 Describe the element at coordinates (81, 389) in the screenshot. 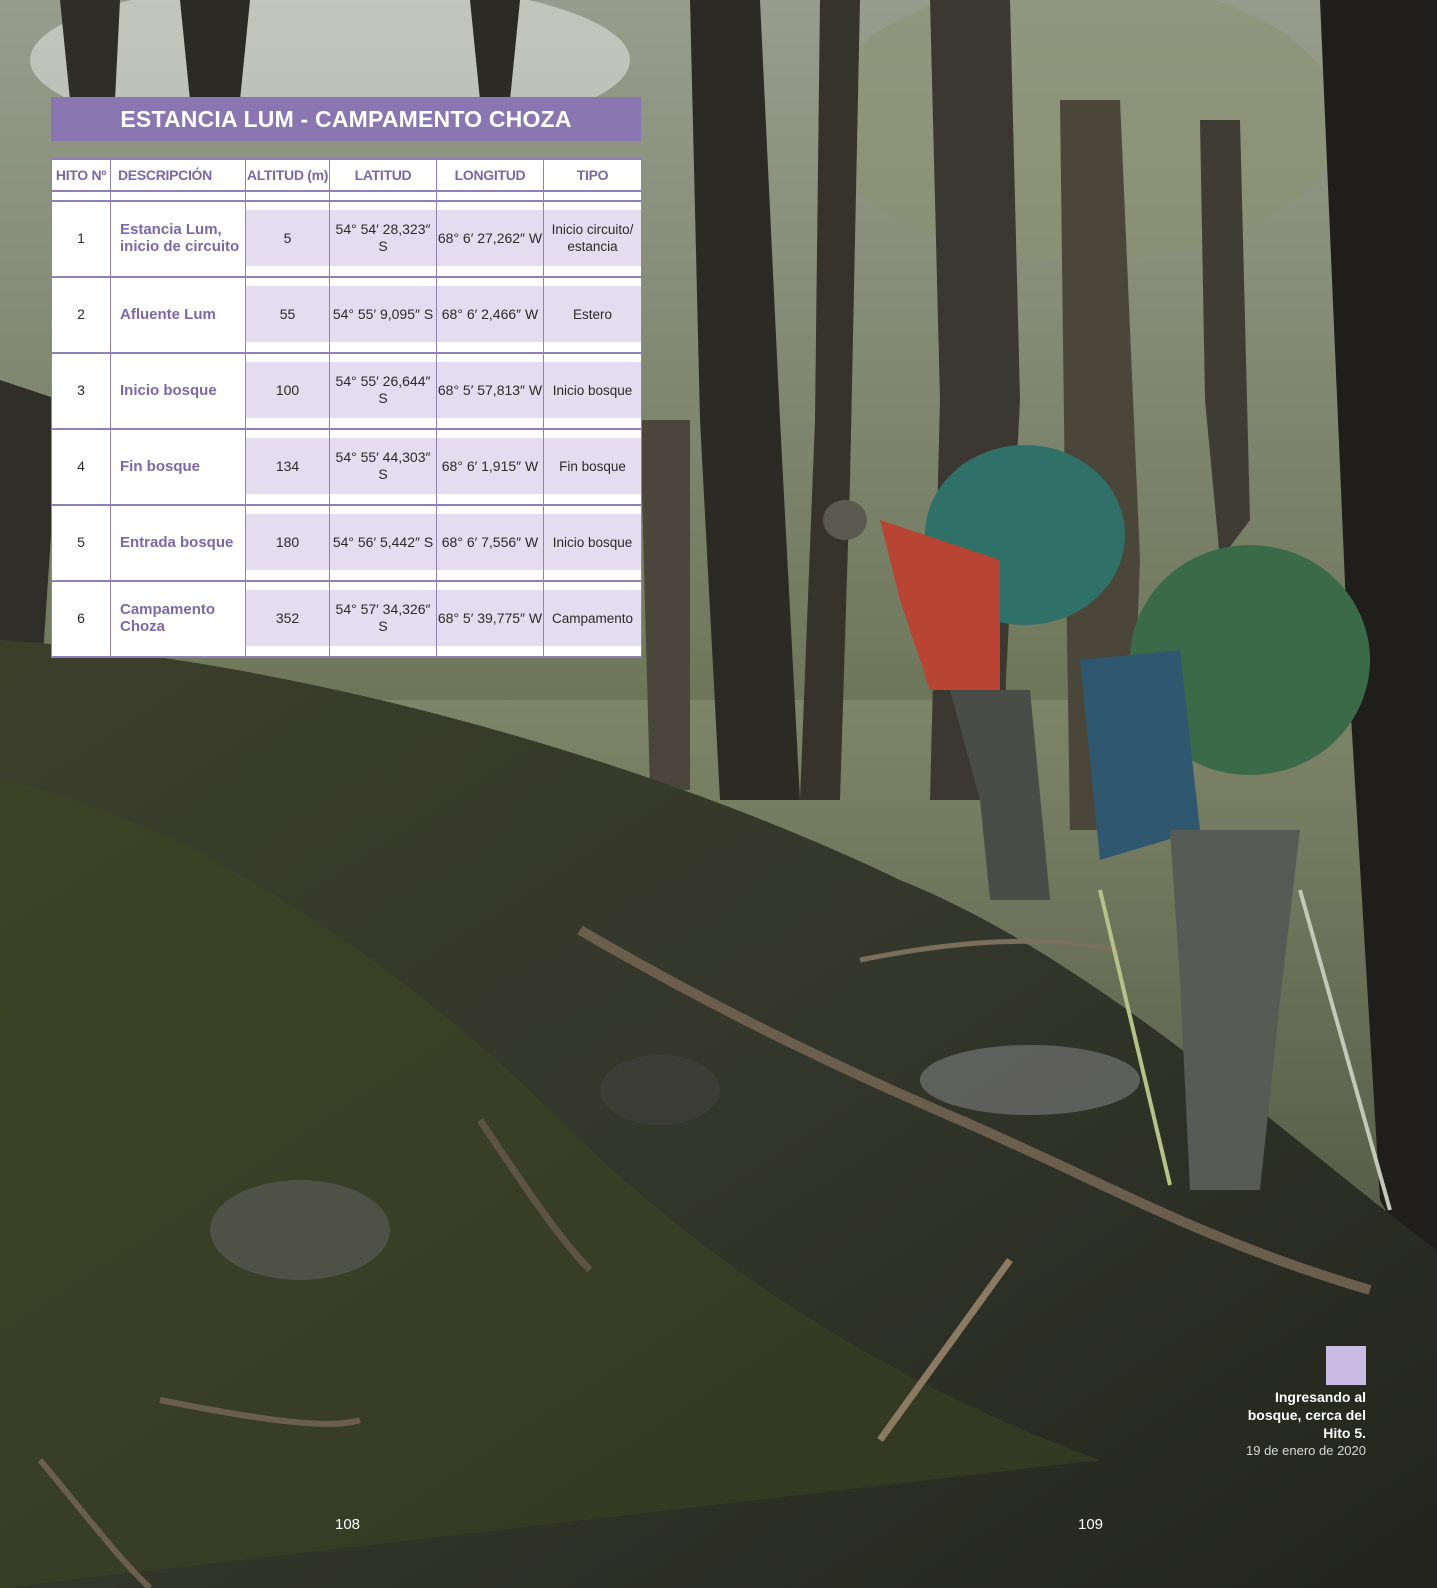

I see `cell-hito: 3` at that location.